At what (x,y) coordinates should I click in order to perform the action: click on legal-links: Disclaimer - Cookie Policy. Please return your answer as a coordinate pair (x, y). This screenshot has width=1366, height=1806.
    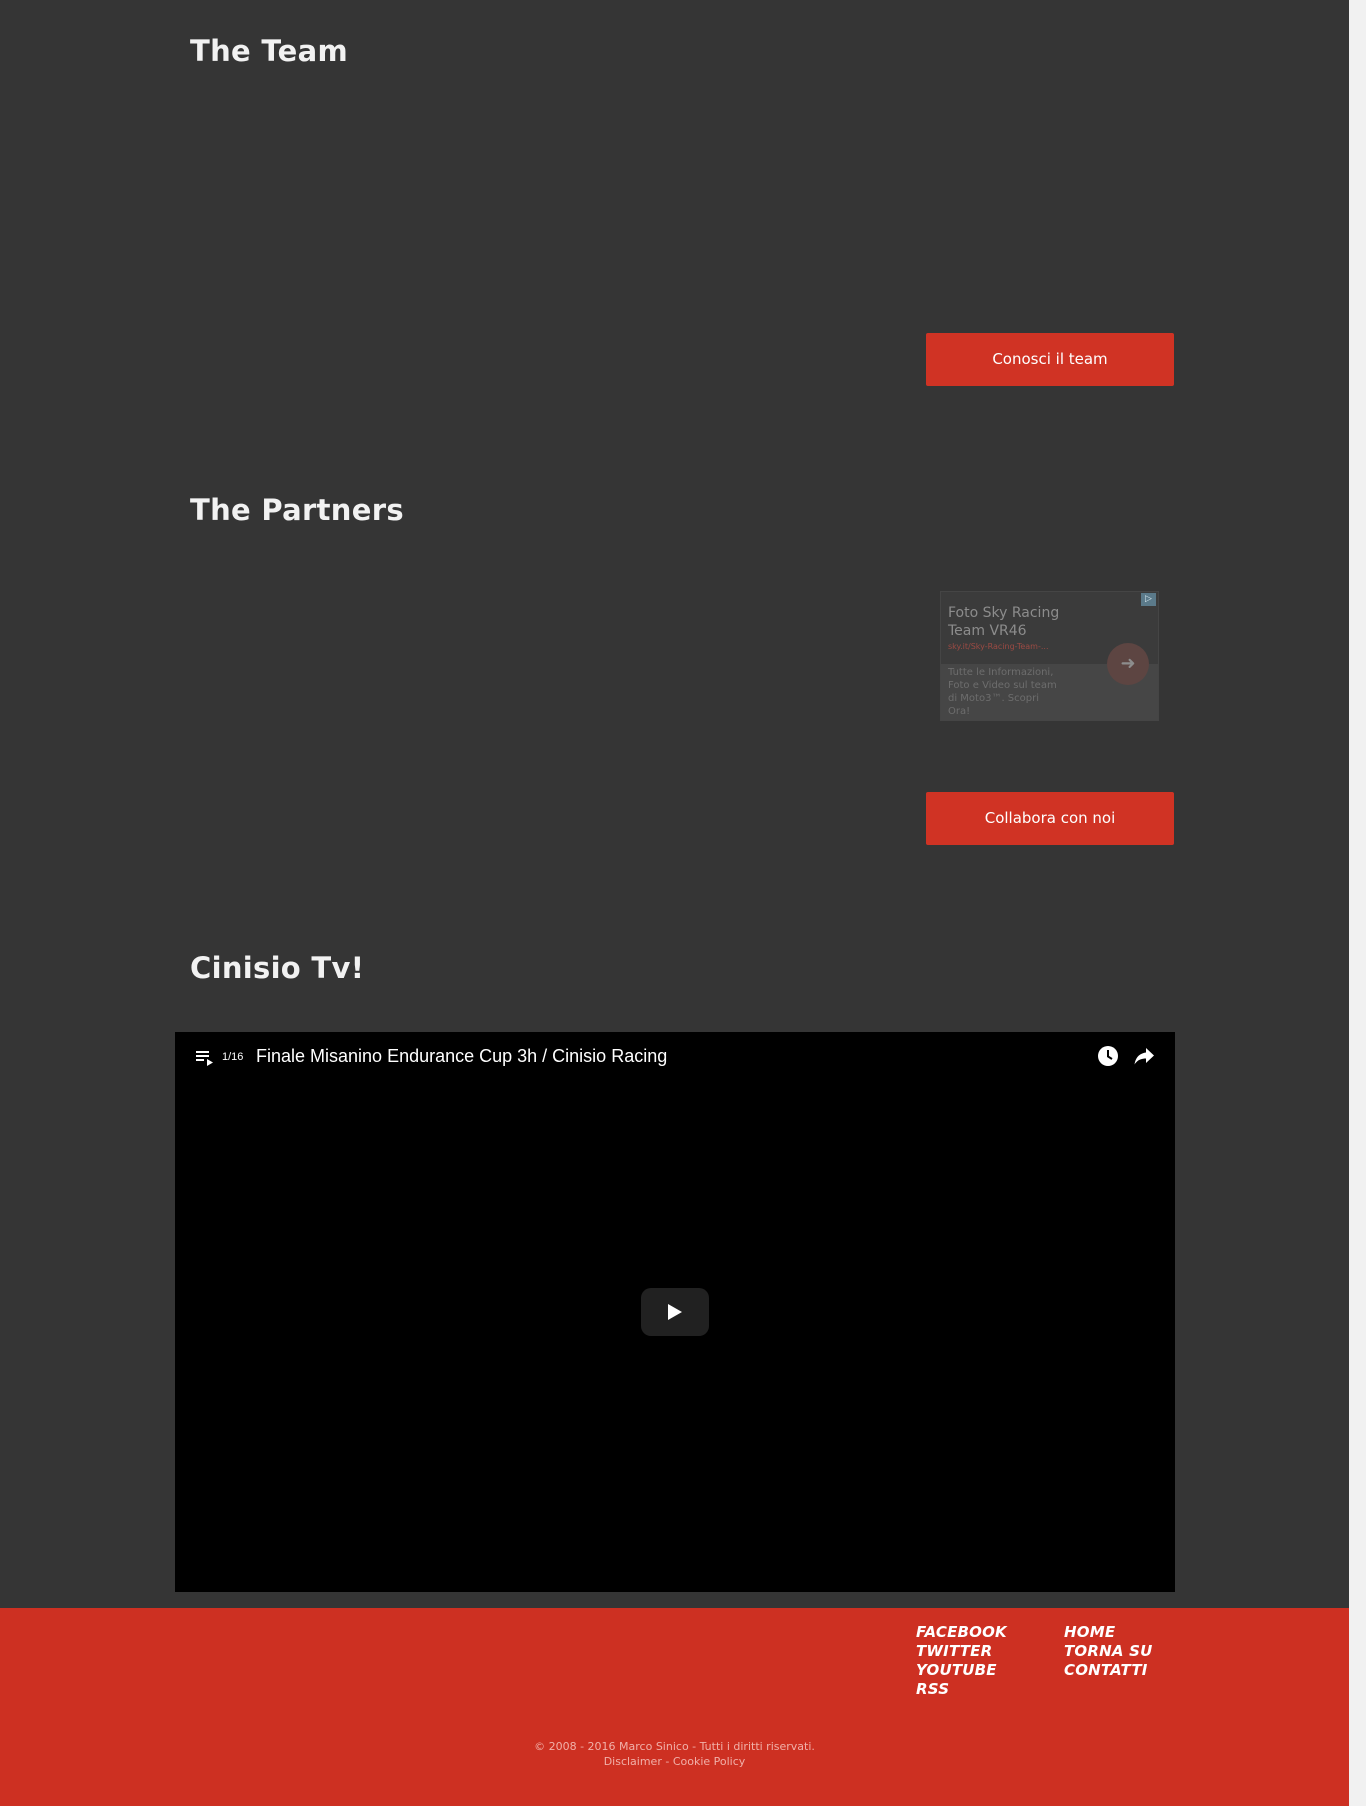
    Looking at the image, I should click on (674, 1761).